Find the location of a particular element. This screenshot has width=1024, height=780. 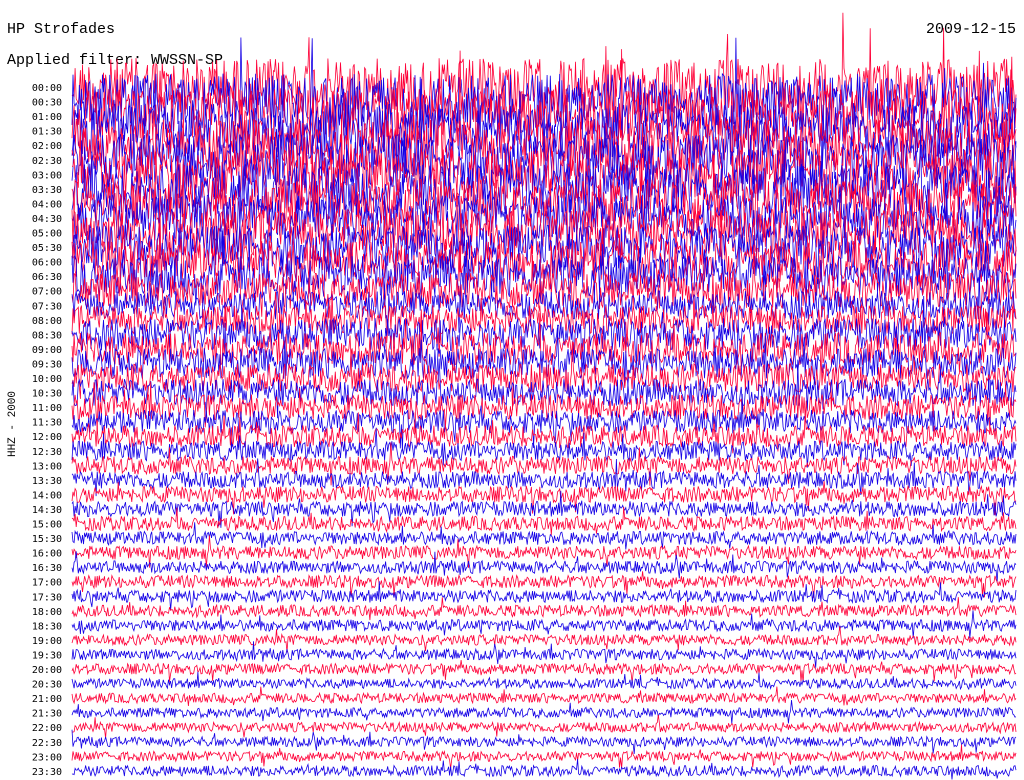

row-time-label: 02:00 is located at coordinates (47, 146).